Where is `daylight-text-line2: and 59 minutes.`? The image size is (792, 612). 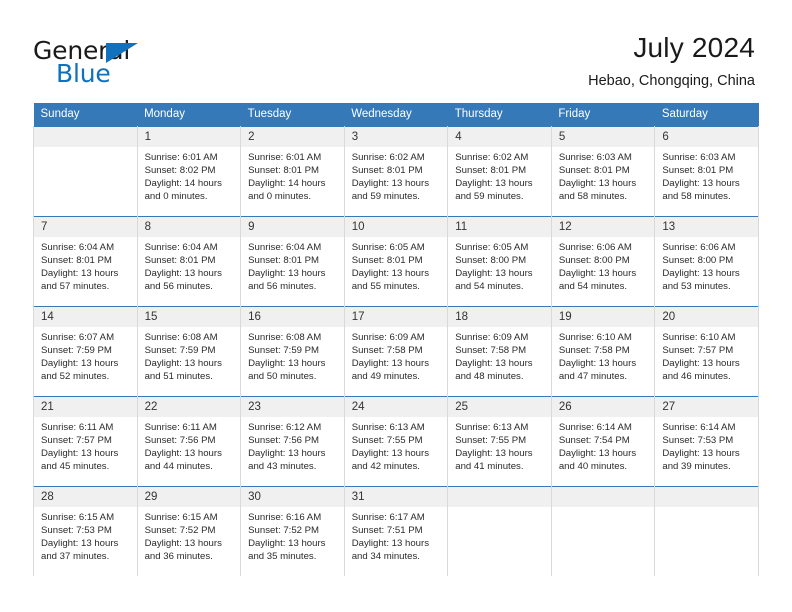 daylight-text-line2: and 59 minutes. is located at coordinates (489, 197).